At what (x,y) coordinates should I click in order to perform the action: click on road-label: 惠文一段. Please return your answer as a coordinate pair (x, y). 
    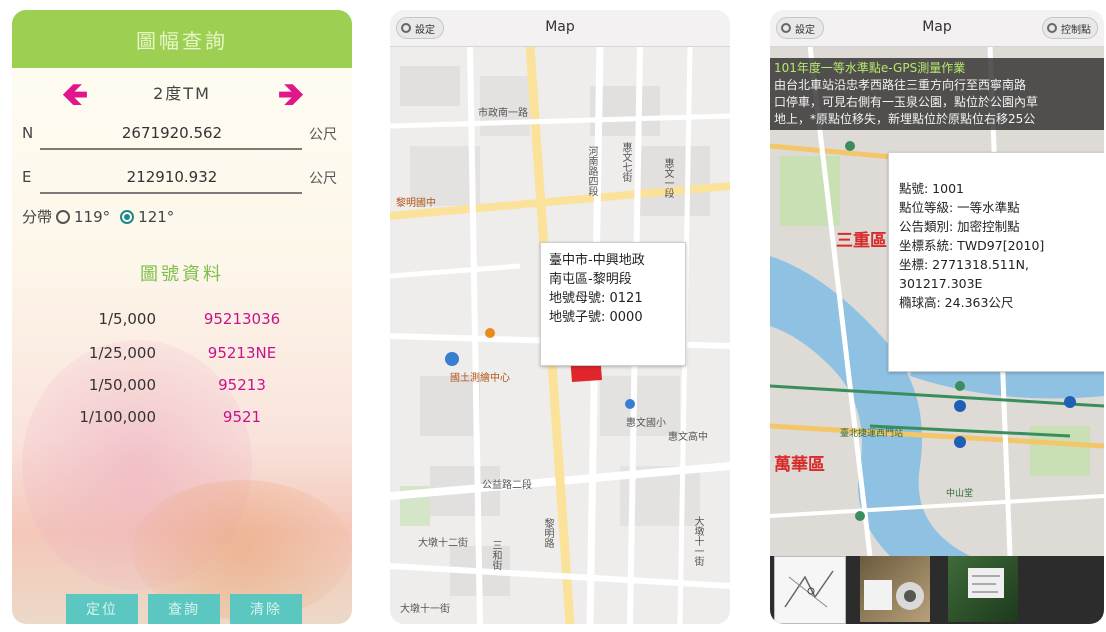
    Looking at the image, I should click on (667, 178).